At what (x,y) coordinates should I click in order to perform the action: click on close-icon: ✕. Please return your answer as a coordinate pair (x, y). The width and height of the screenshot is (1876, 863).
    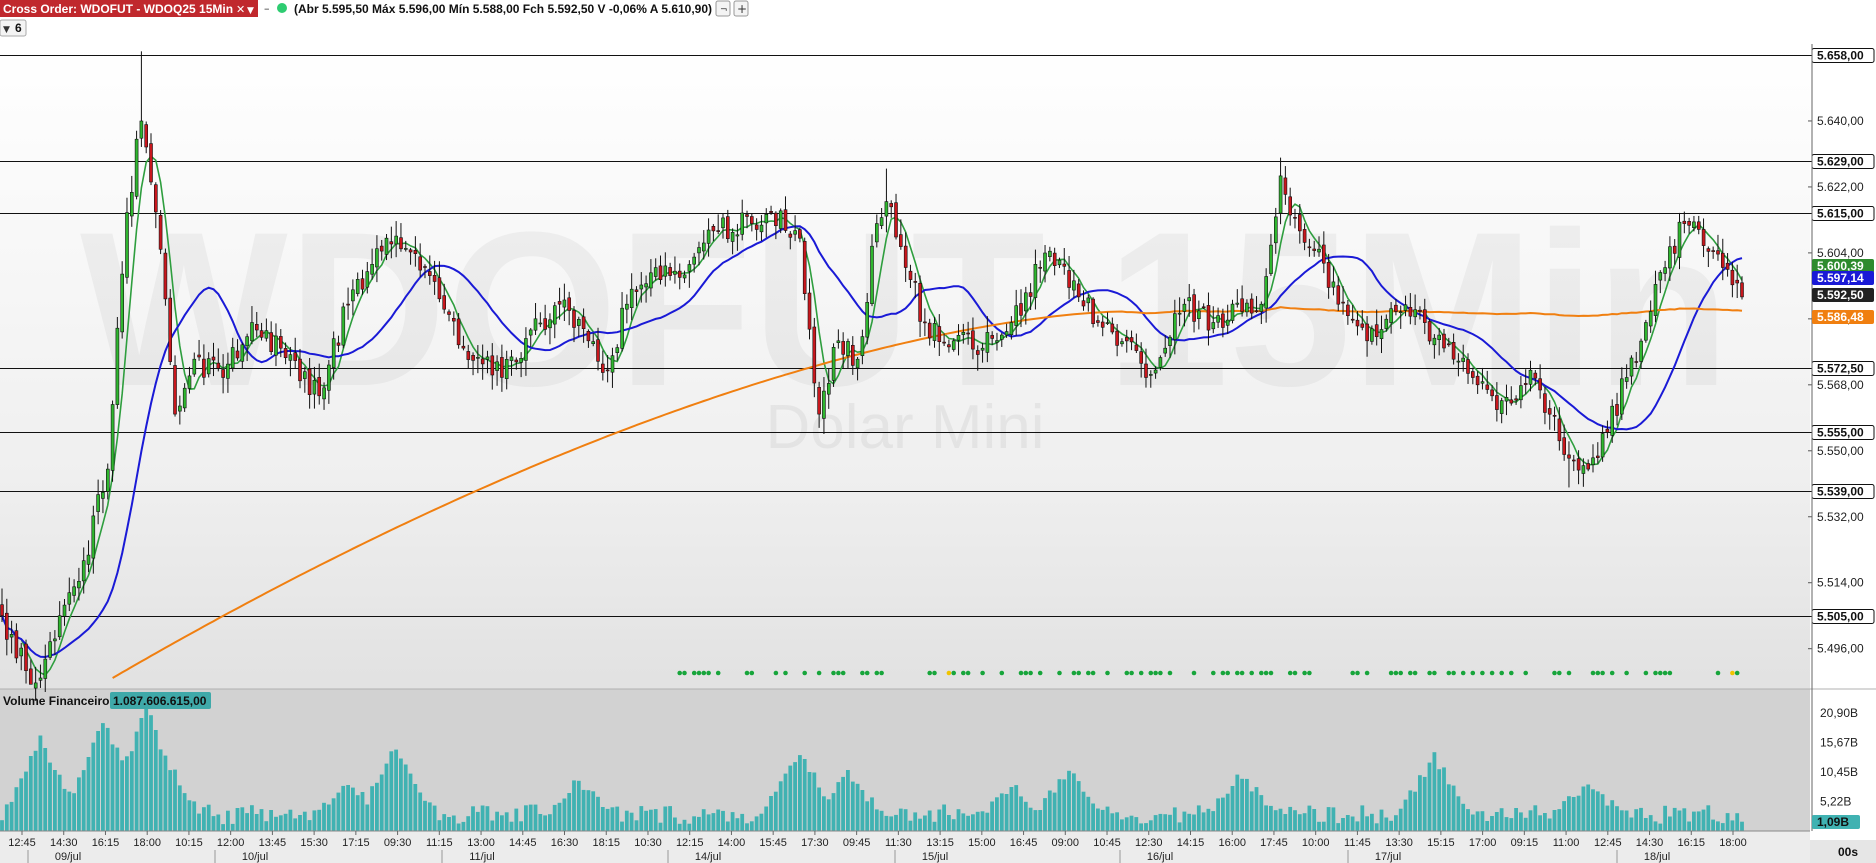
    Looking at the image, I should click on (240, 9).